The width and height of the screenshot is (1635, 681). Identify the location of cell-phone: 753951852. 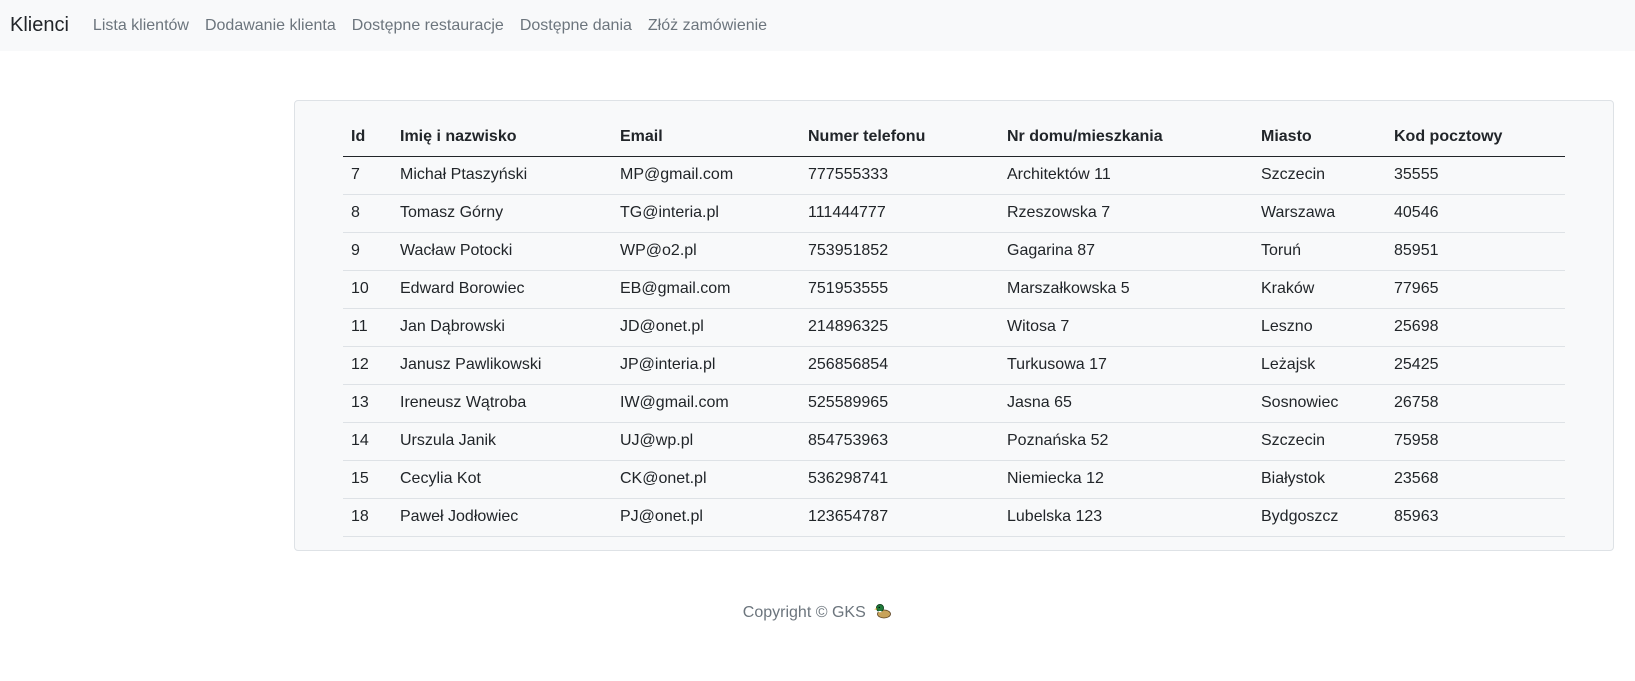
(899, 251).